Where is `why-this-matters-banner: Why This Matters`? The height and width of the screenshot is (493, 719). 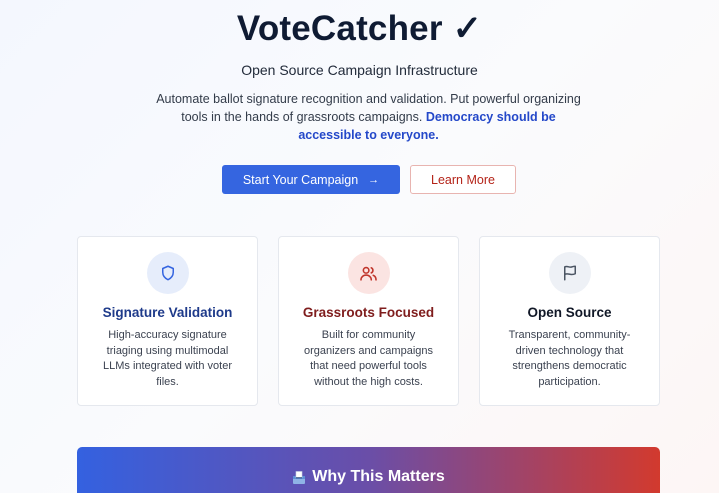 why-this-matters-banner: Why This Matters is located at coordinates (368, 470).